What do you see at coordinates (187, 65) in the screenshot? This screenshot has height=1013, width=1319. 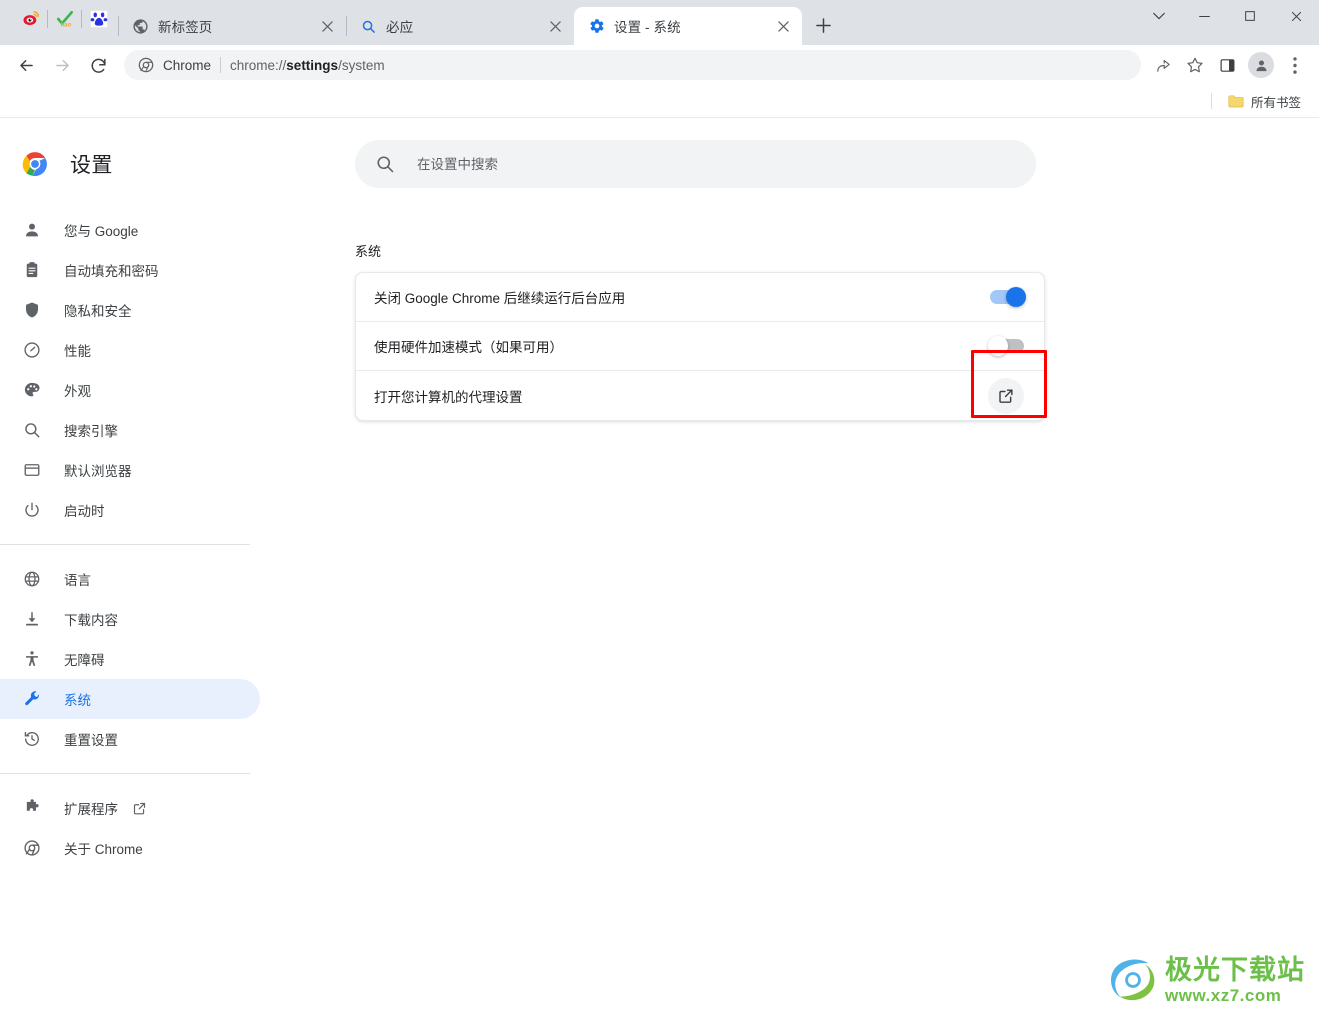 I see `omnibox-chip-label: Chrome` at bounding box center [187, 65].